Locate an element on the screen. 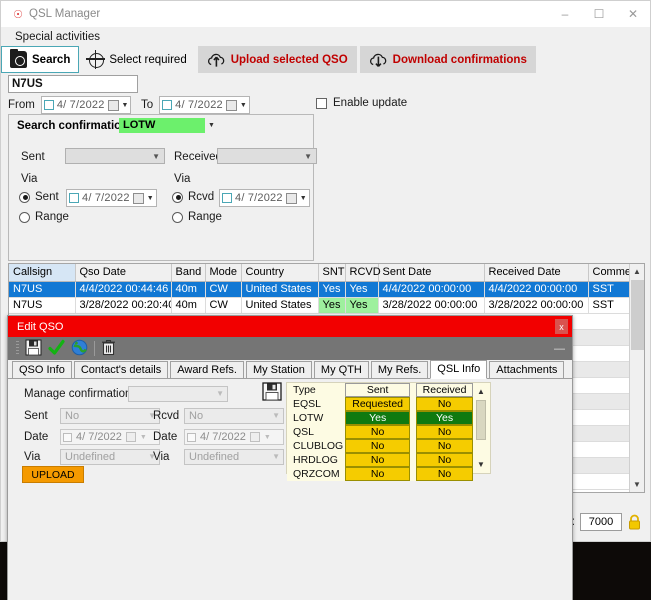 This screenshot has width=651, height=600. radio-rcvd is located at coordinates (177, 197).